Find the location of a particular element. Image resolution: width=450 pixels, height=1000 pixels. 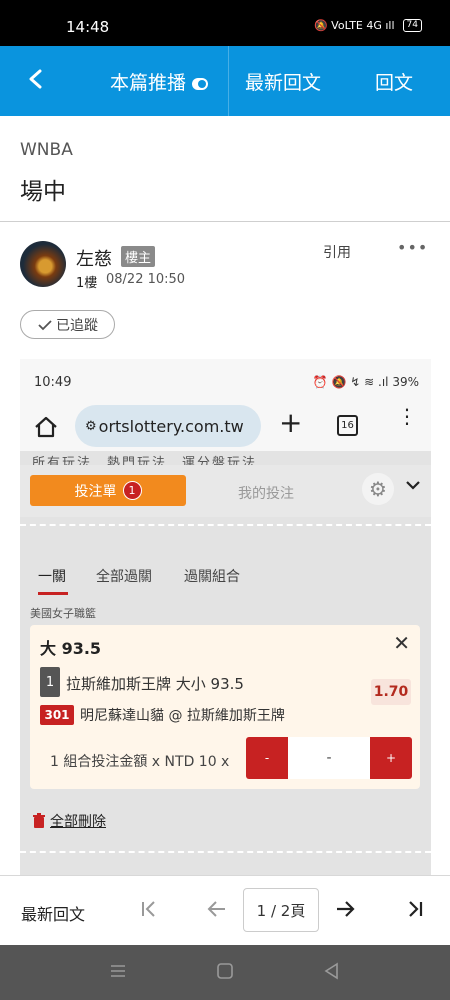

battery-icon: 74 is located at coordinates (412, 25).